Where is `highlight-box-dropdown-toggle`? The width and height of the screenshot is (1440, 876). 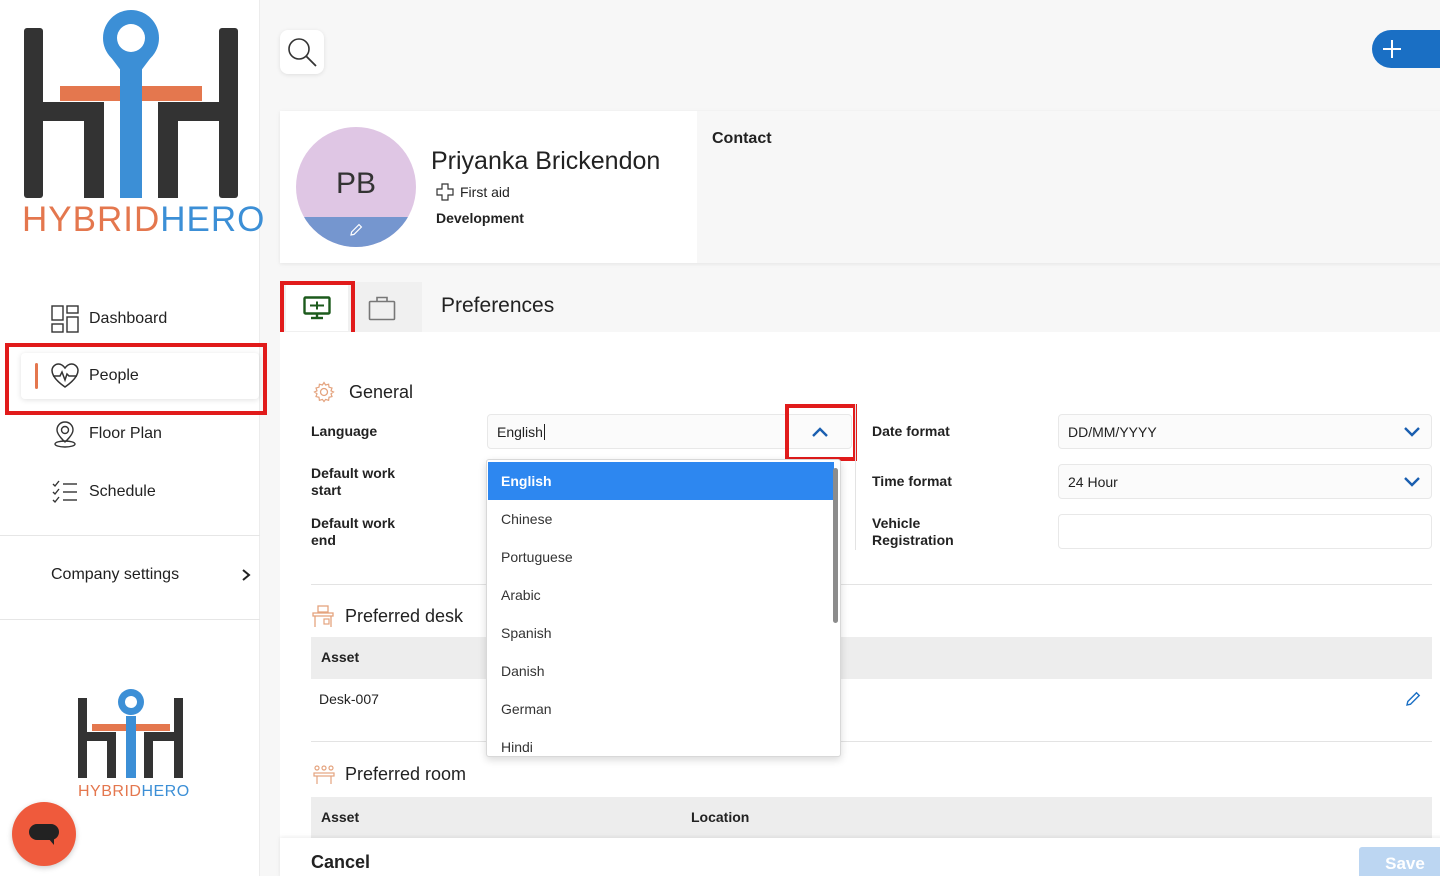 highlight-box-dropdown-toggle is located at coordinates (821, 432).